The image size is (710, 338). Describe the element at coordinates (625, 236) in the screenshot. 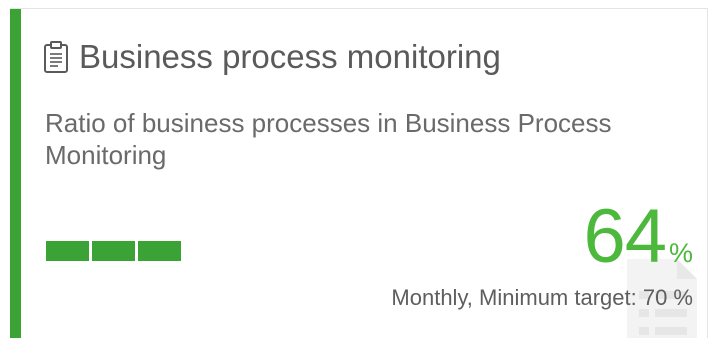

I see `kpi-value-number: 64` at that location.